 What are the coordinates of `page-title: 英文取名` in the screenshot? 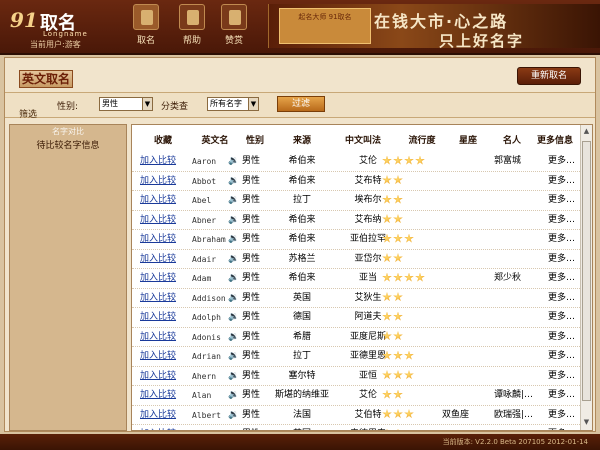 It's located at (46, 79).